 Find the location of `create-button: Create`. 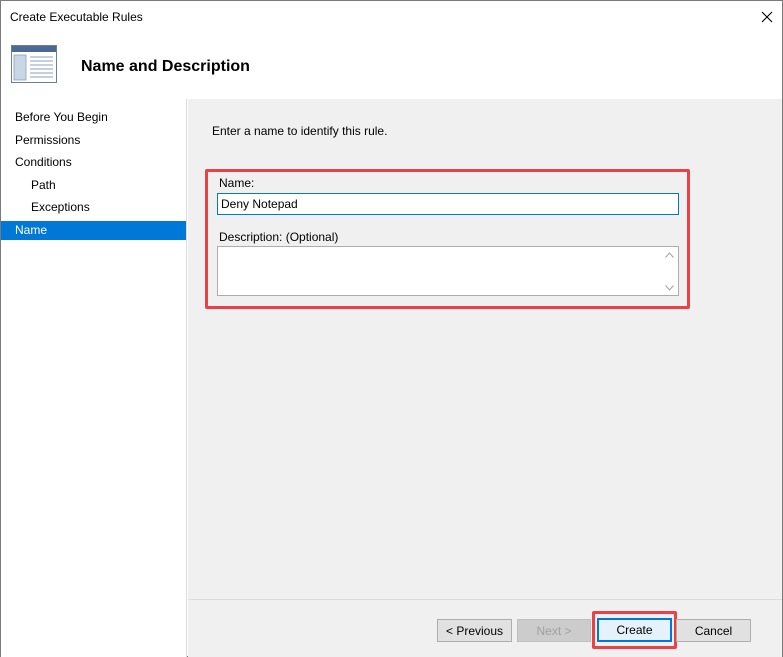

create-button: Create is located at coordinates (634, 630).